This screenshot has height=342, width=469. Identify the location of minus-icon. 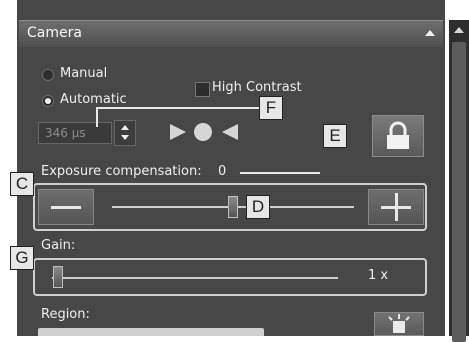
(66, 207).